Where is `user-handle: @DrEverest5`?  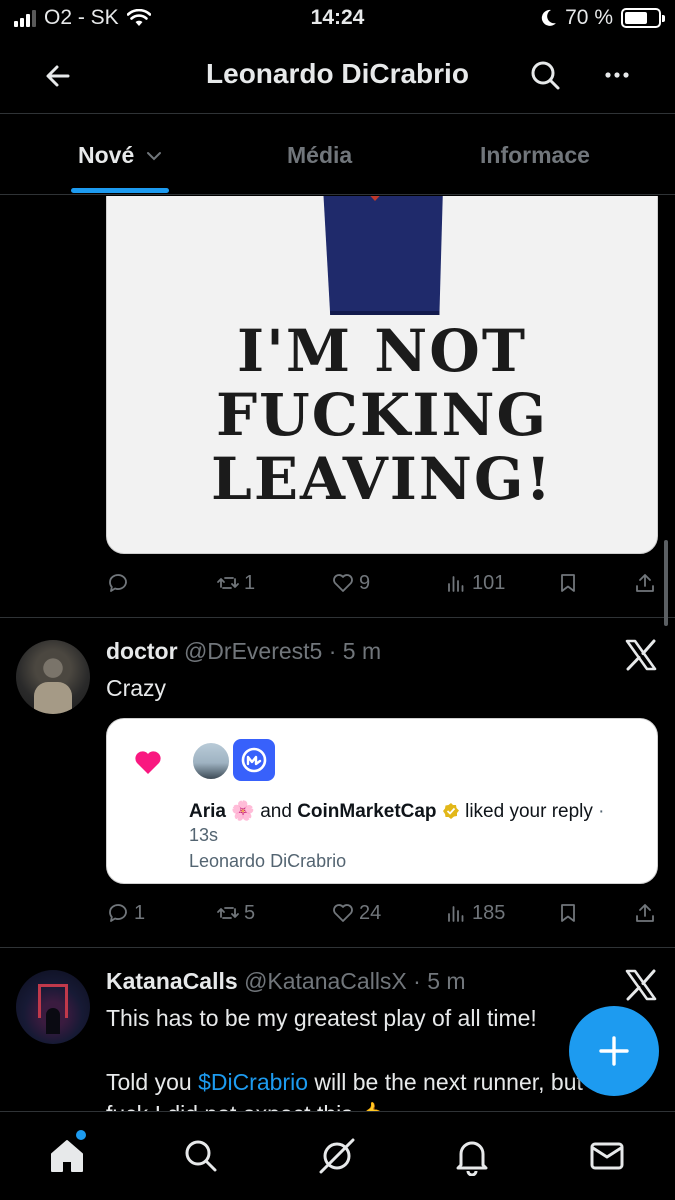
user-handle: @DrEverest5 is located at coordinates (253, 651).